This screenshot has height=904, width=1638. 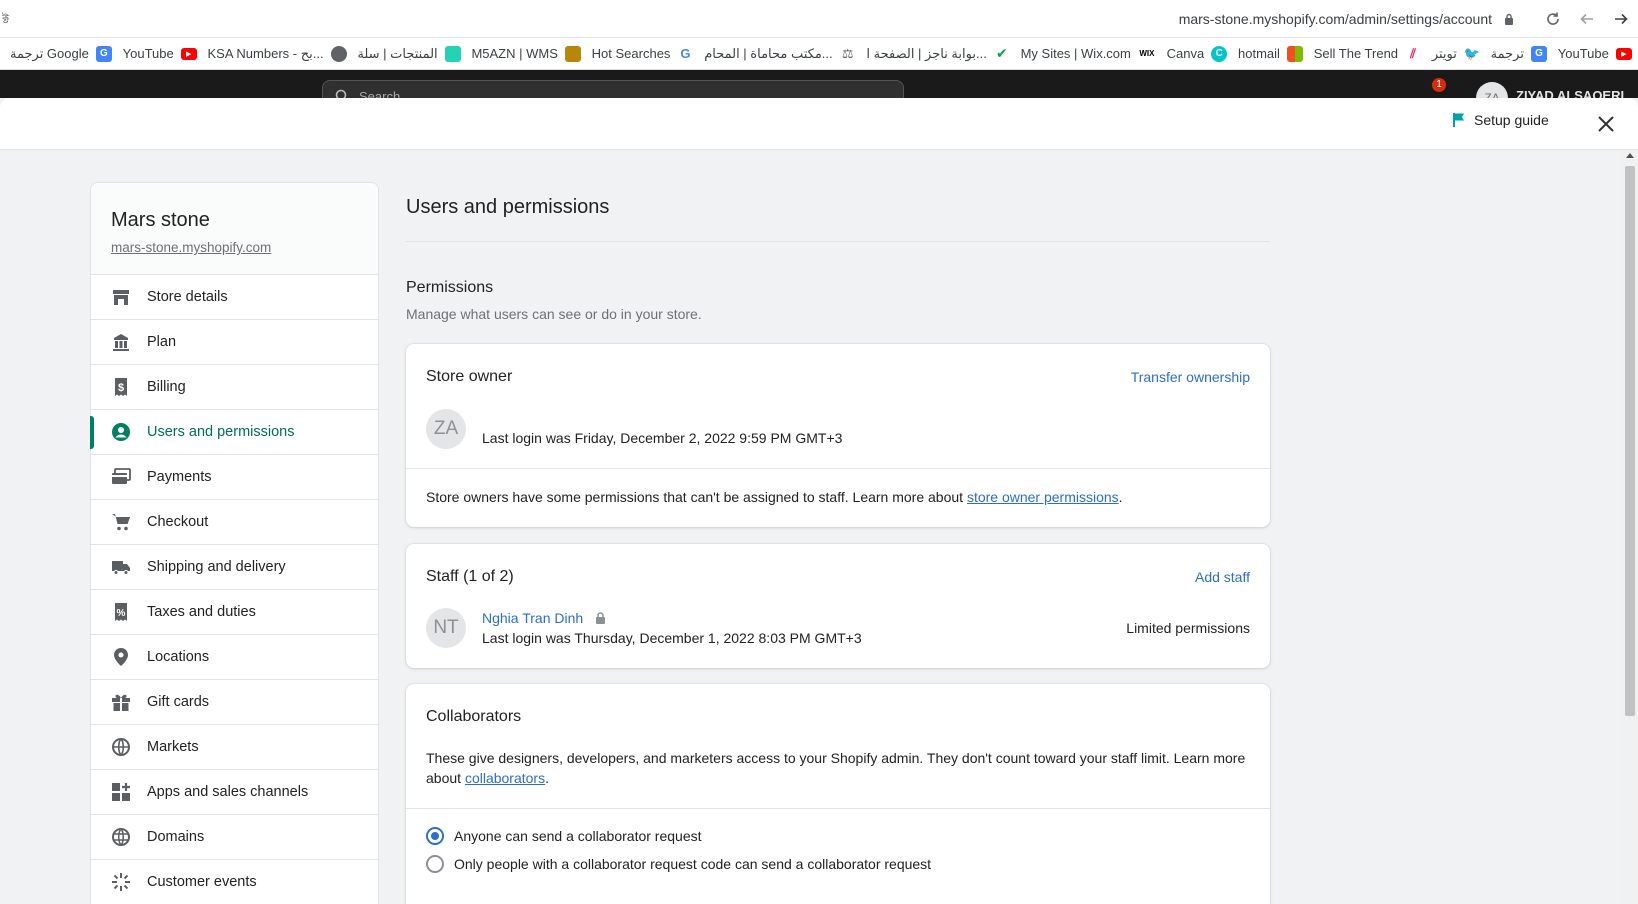 I want to click on sidebar-item-gift-cards: Gift cards, so click(x=234, y=702).